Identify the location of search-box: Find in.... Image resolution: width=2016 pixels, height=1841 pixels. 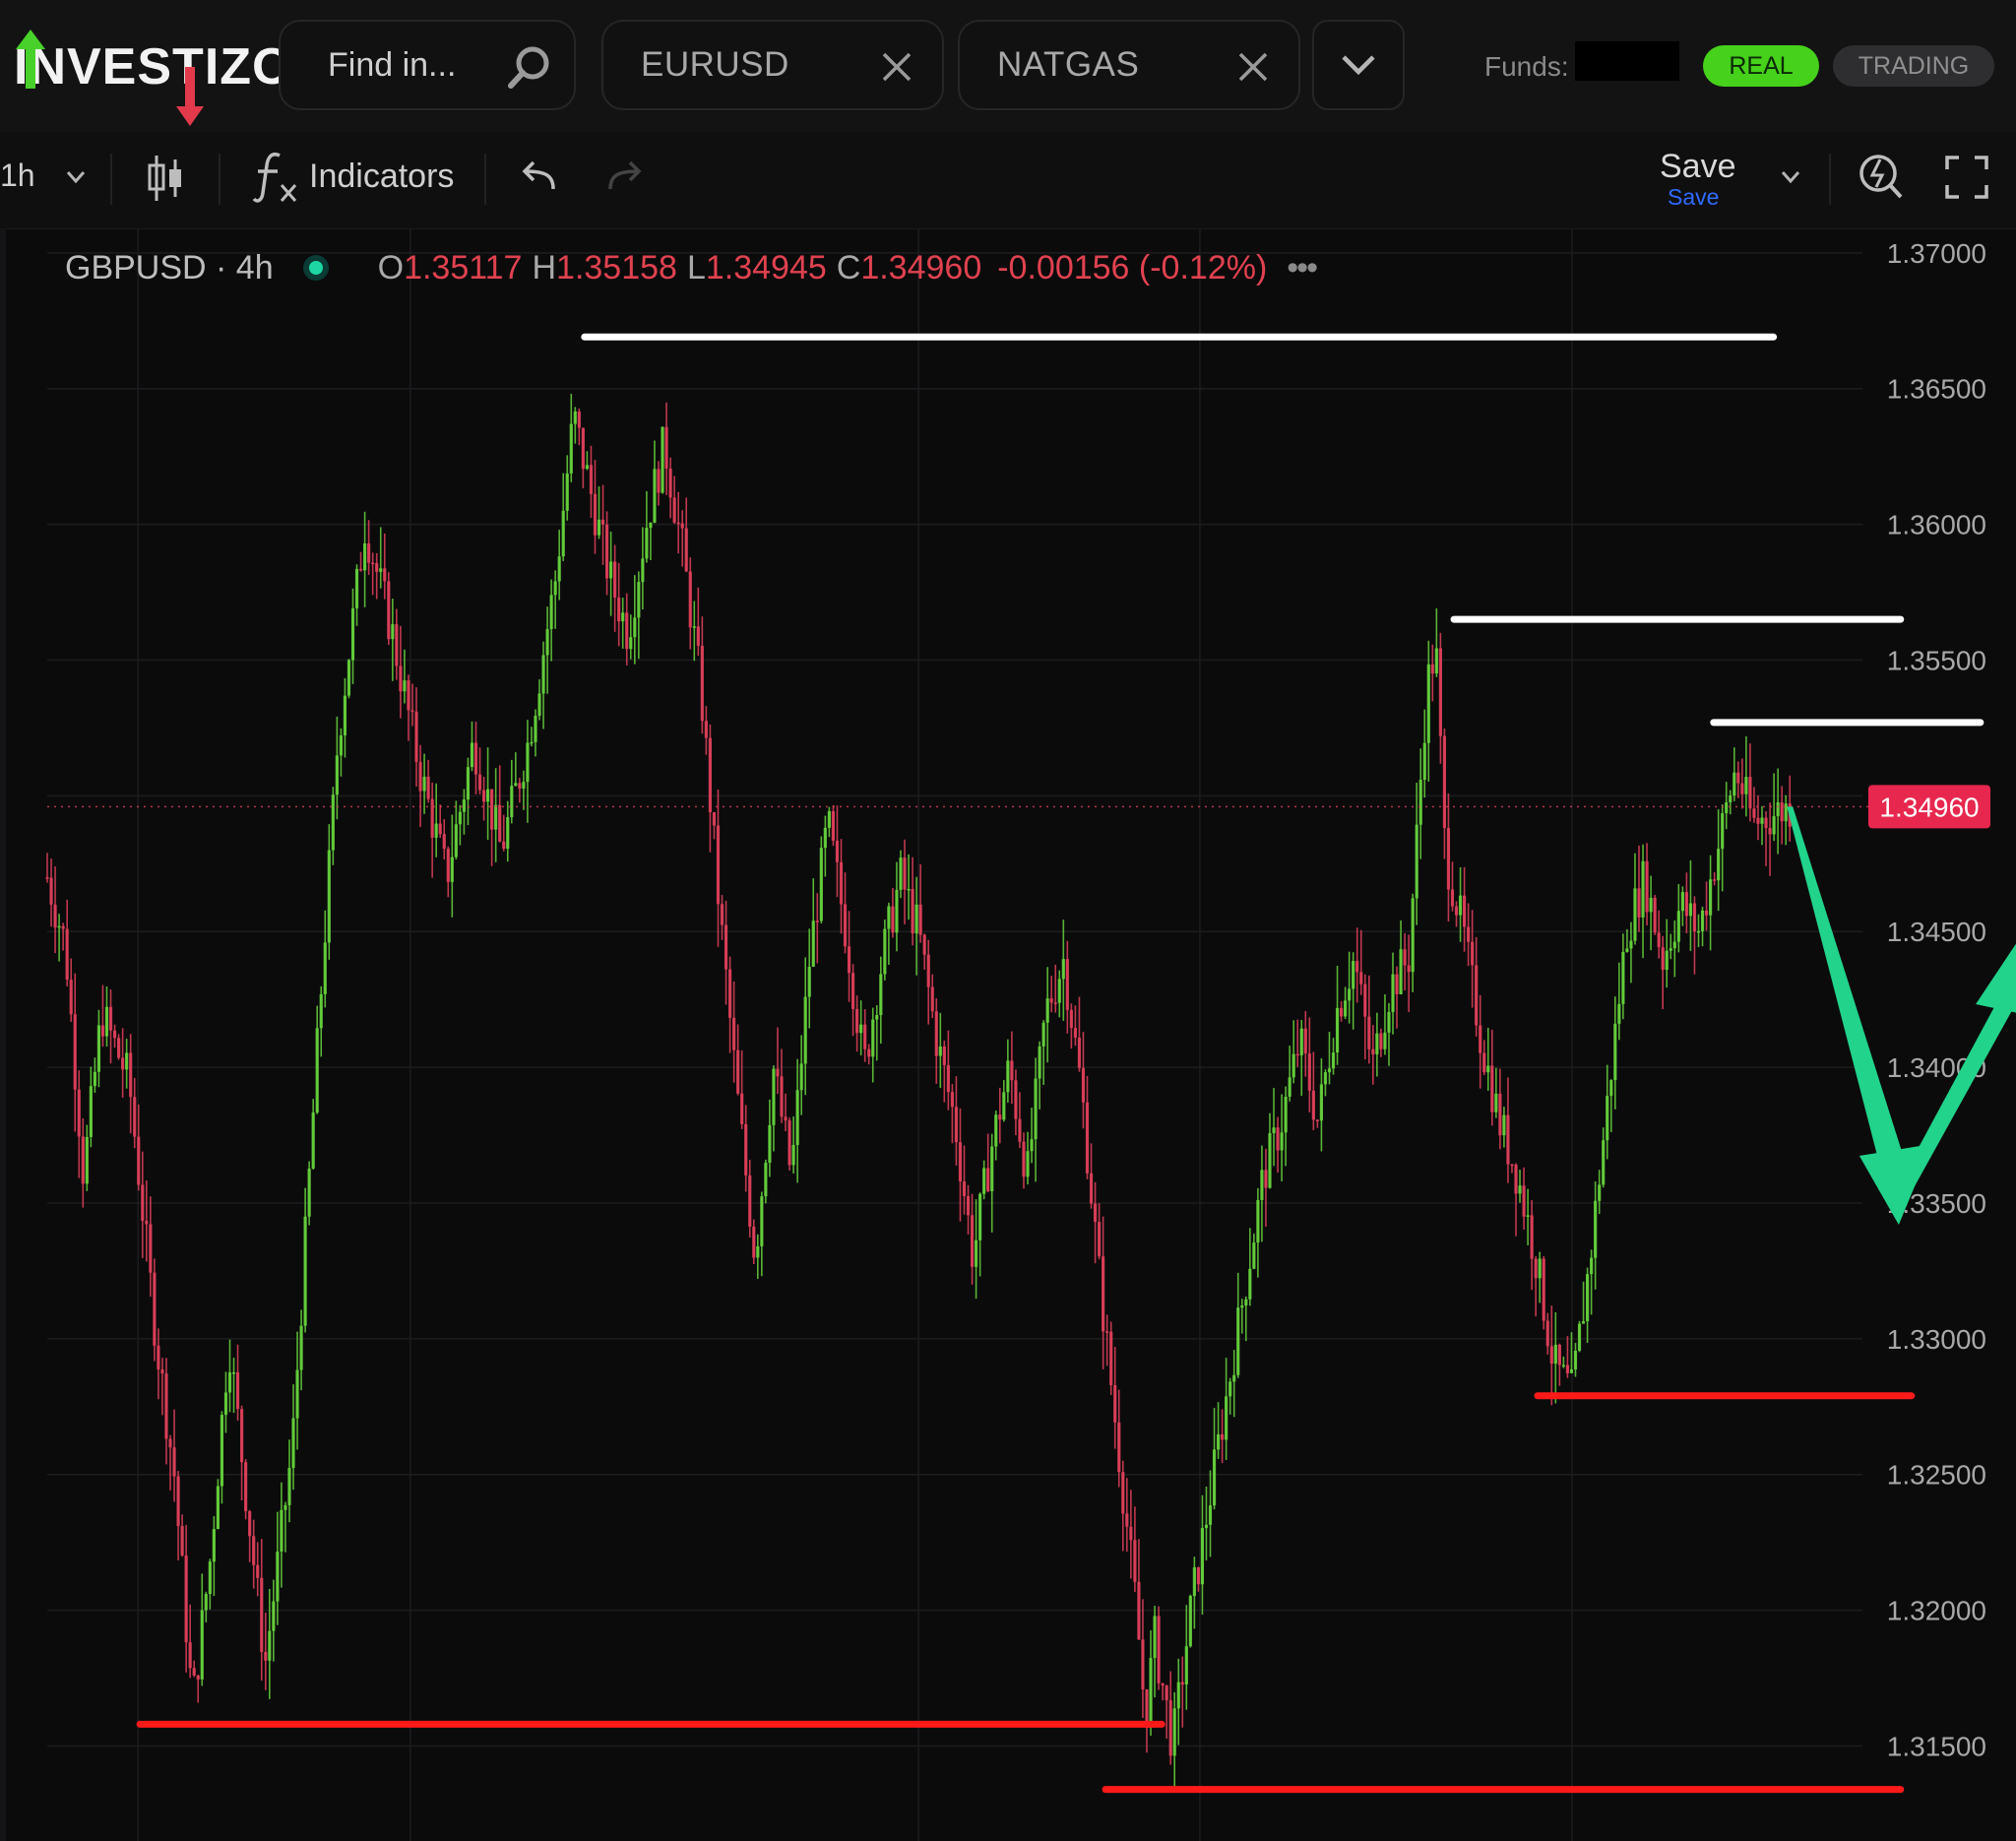
(427, 65).